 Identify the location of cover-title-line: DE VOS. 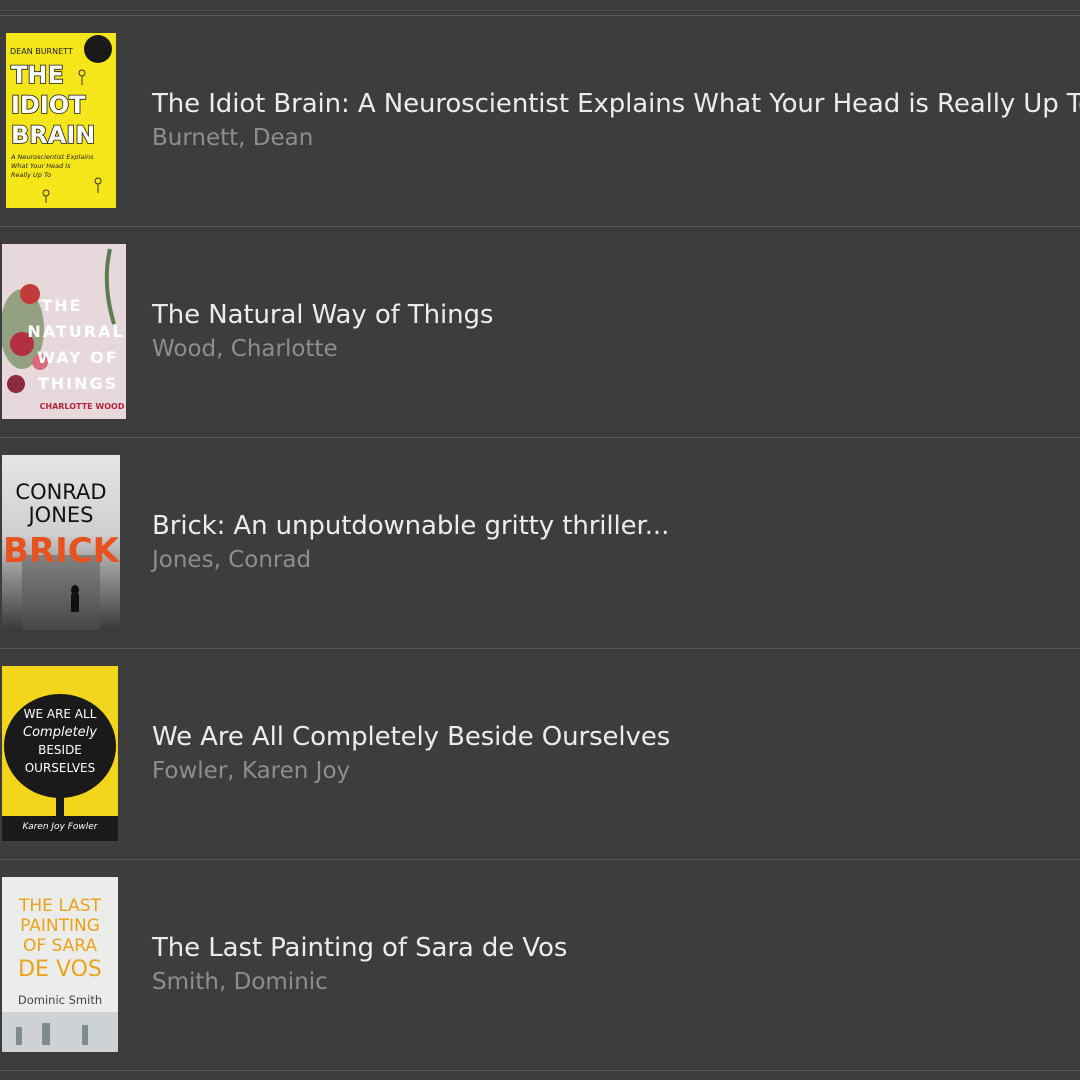
(60, 969).